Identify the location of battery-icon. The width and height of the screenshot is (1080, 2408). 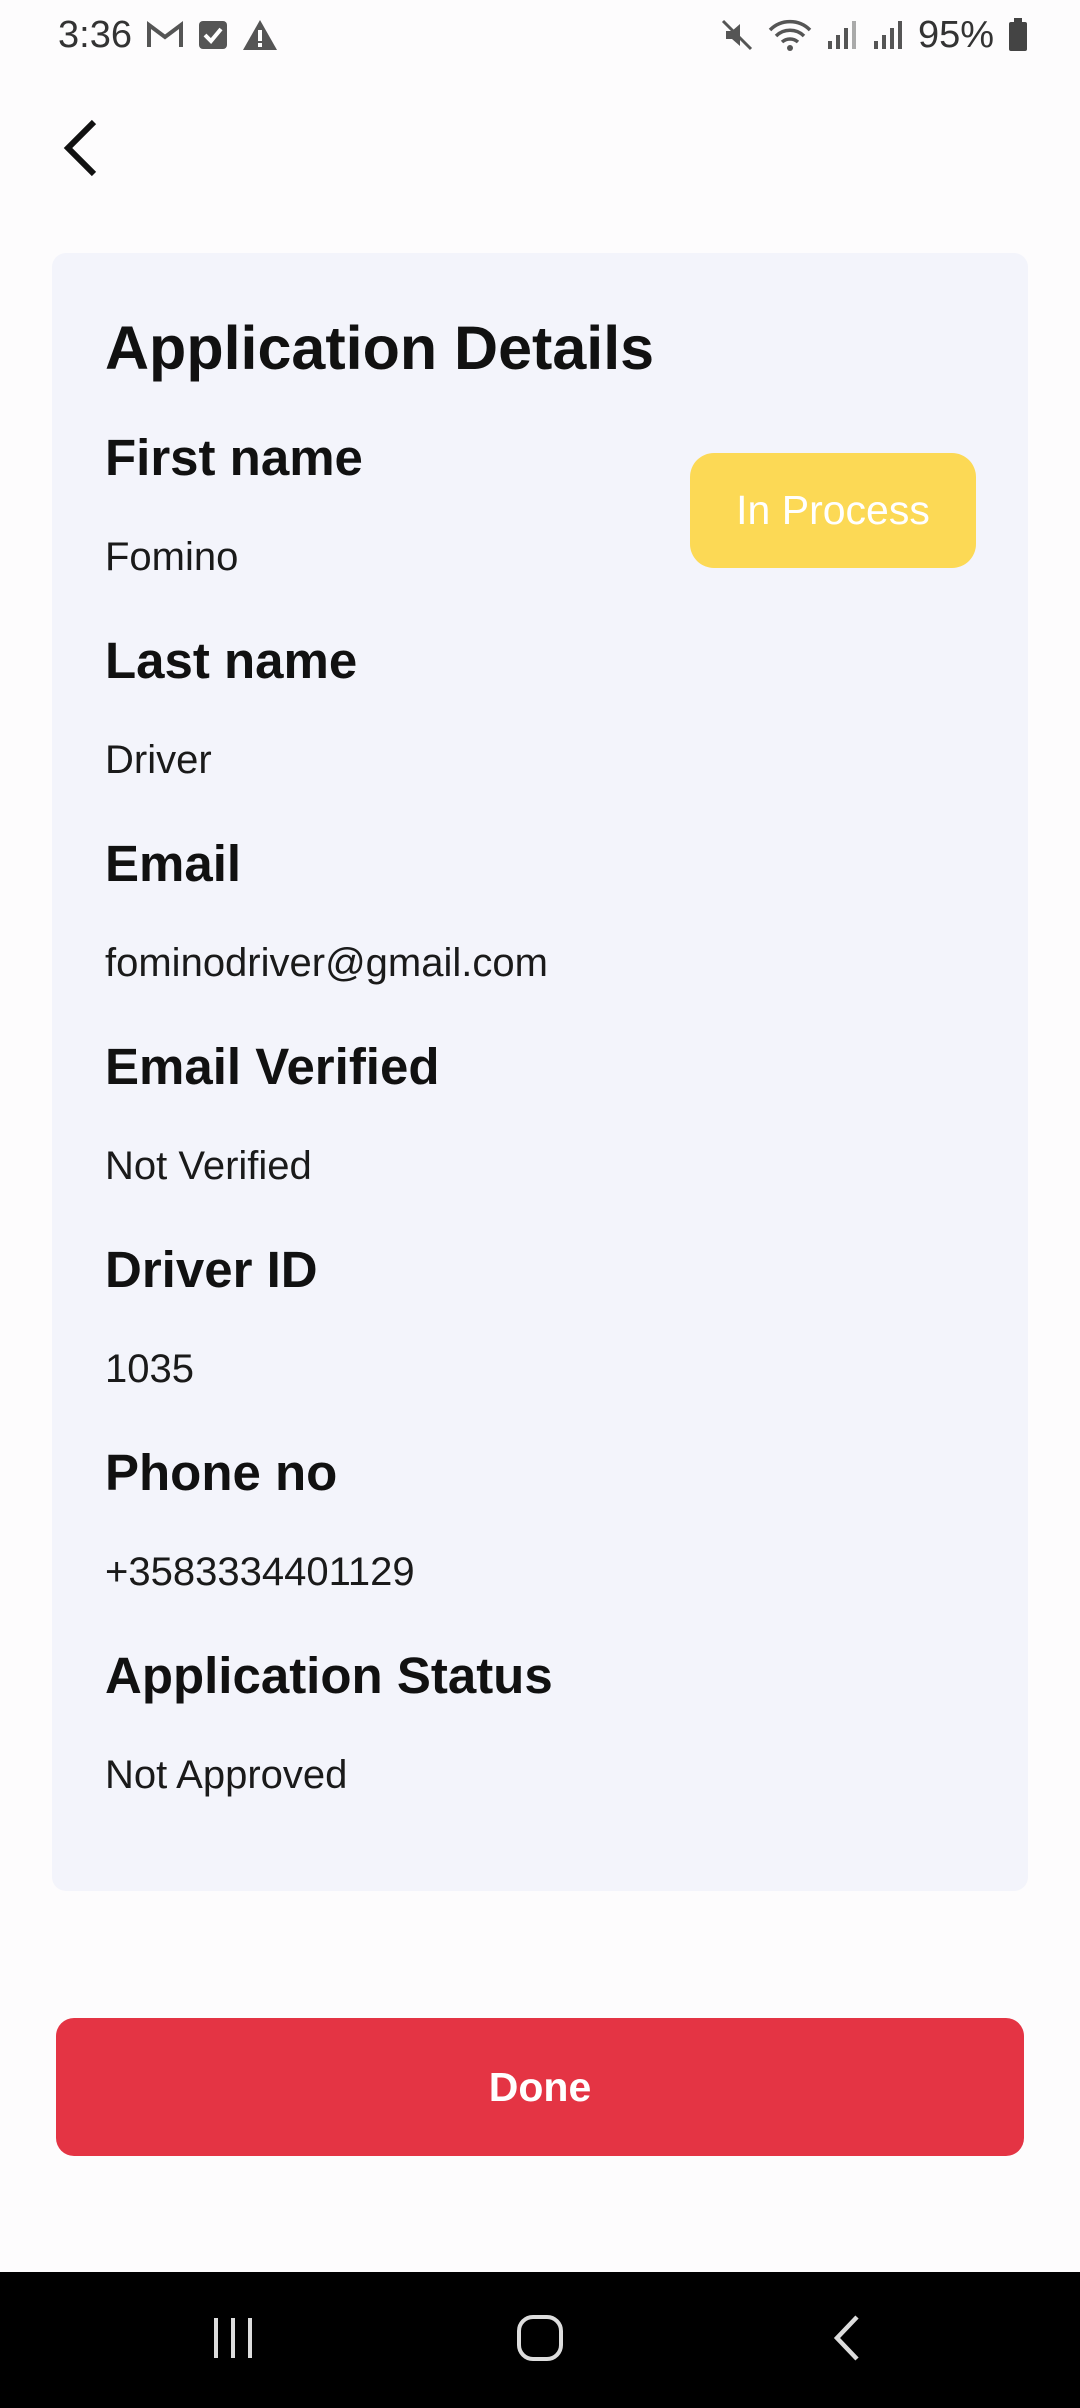
(1018, 35).